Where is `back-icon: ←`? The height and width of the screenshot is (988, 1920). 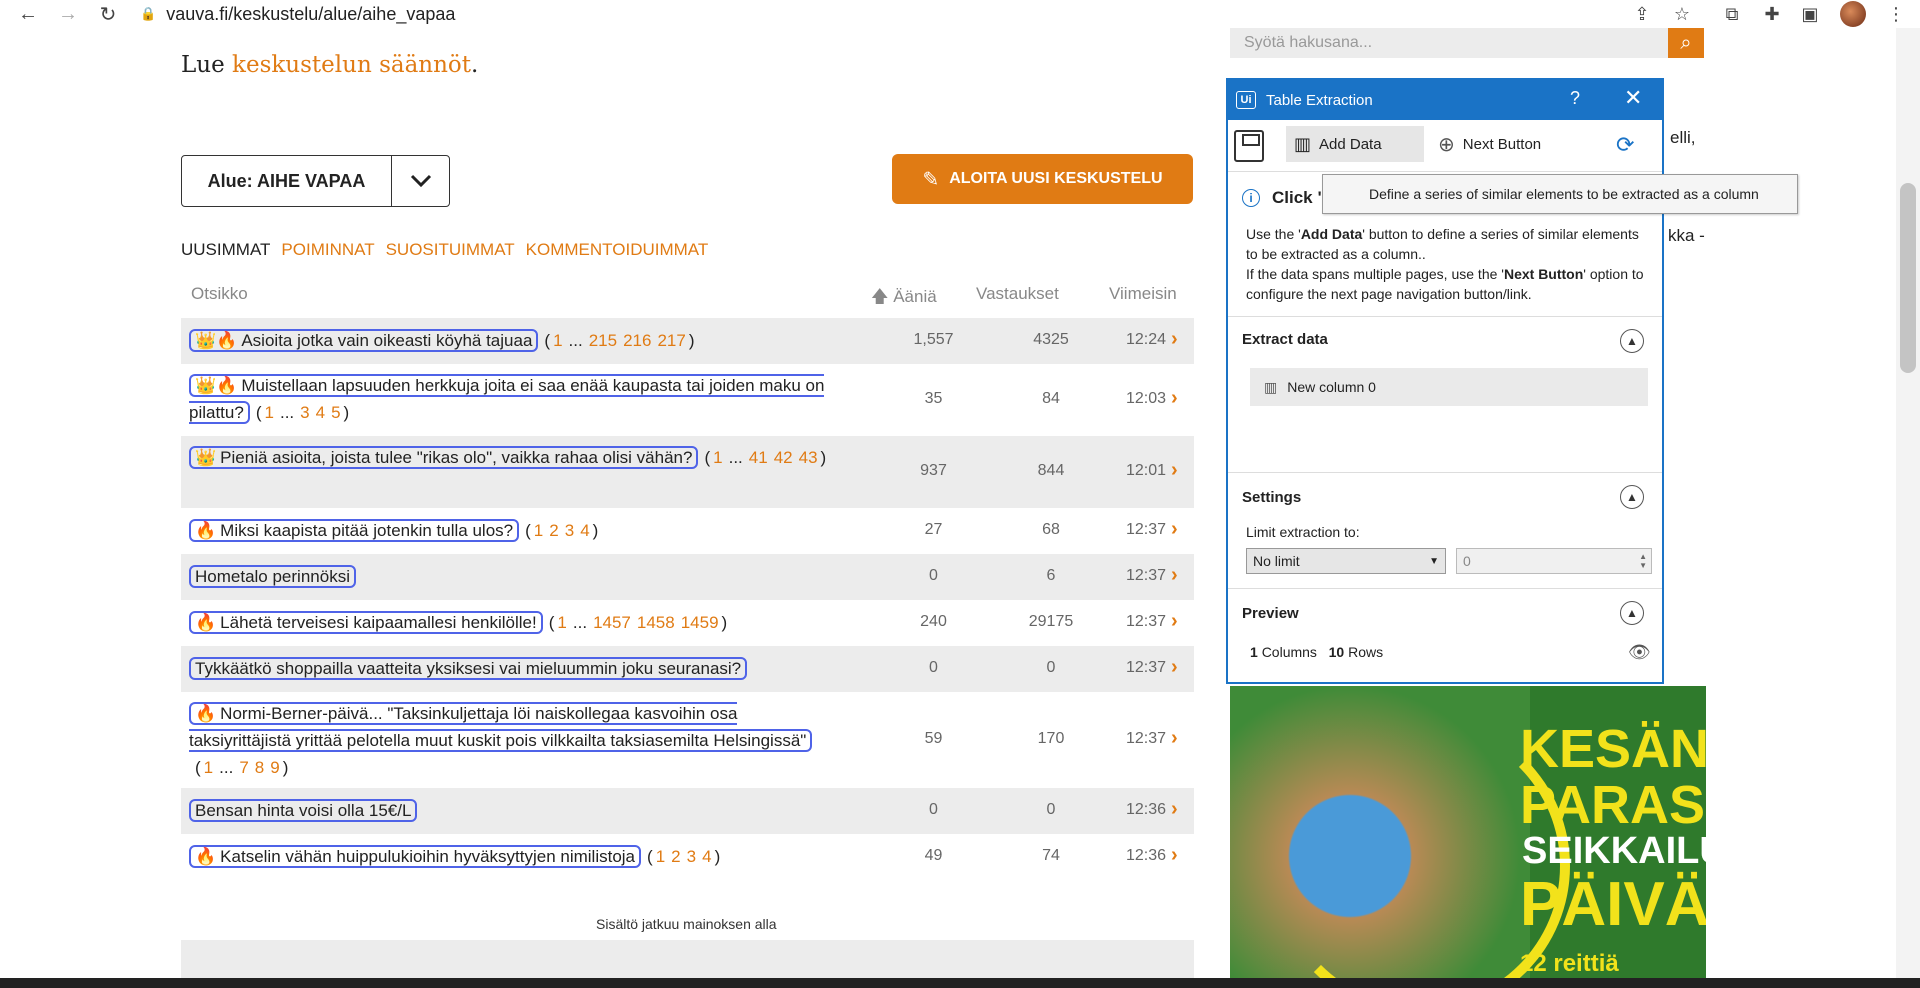 back-icon: ← is located at coordinates (28, 14).